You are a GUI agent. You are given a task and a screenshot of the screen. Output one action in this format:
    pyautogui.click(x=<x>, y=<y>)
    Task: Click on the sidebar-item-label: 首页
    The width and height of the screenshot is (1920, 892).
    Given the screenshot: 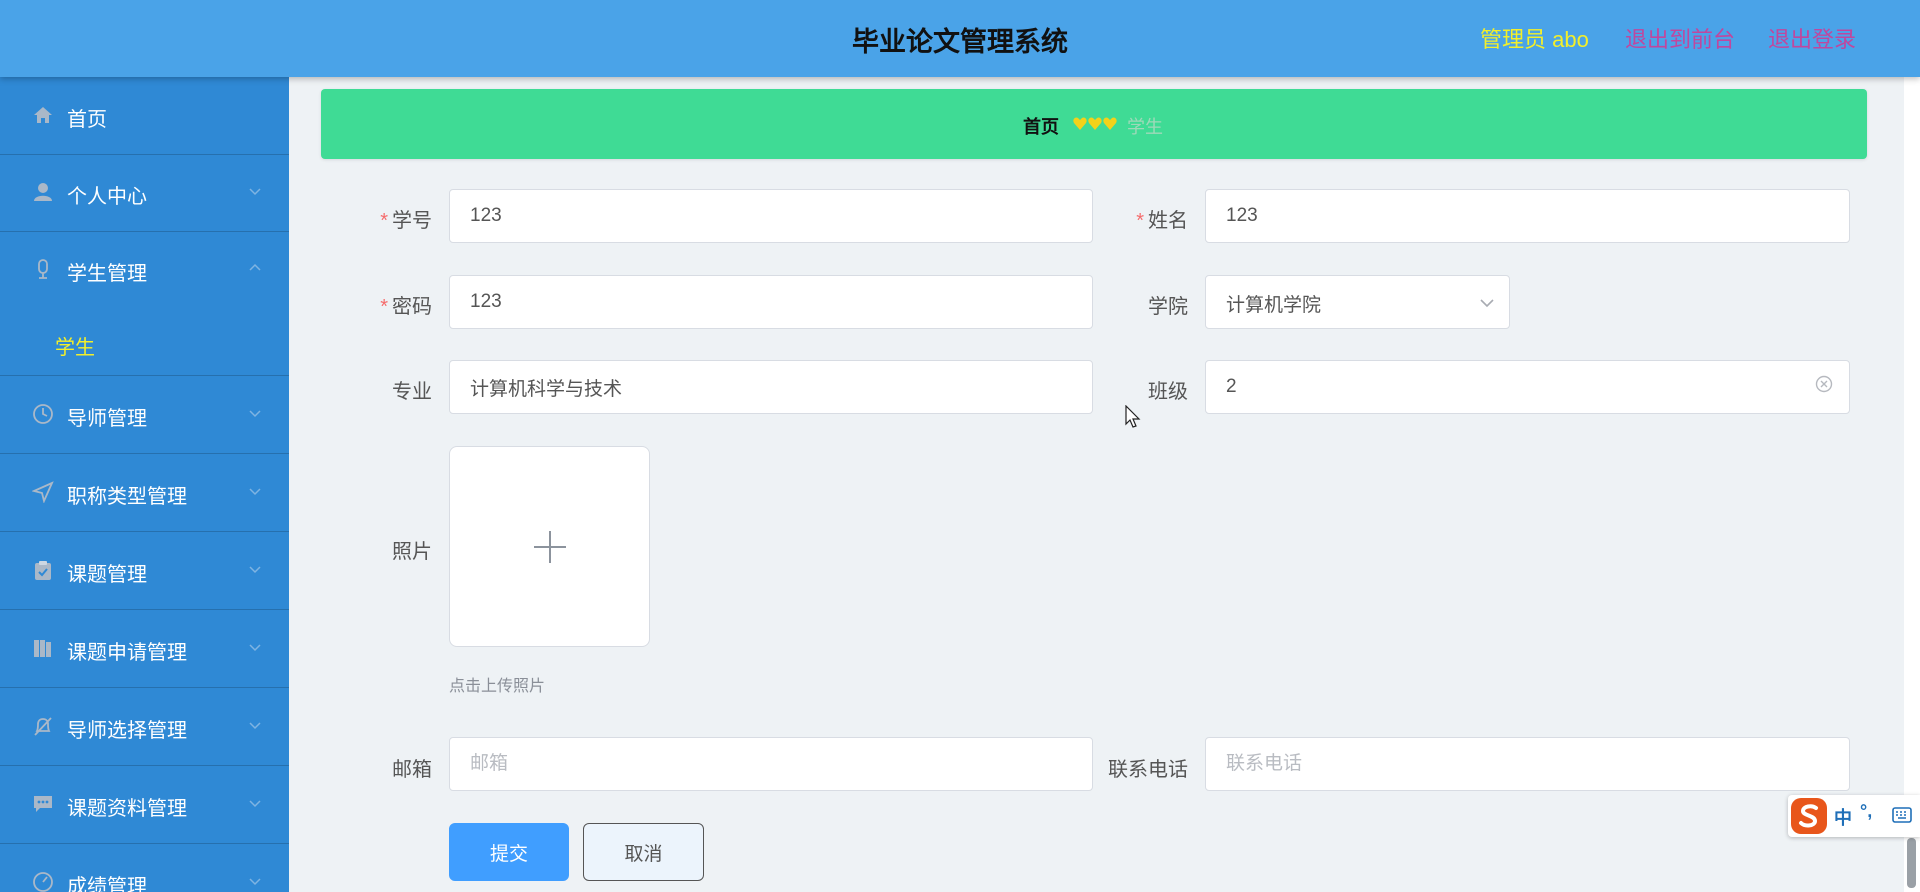 What is the action you would take?
    pyautogui.click(x=87, y=120)
    